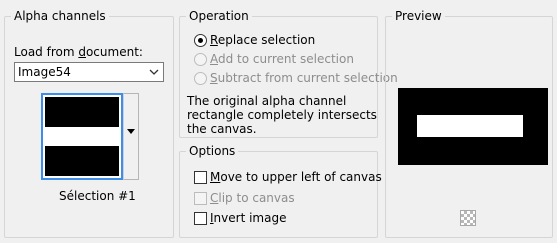  Describe the element at coordinates (97, 196) in the screenshot. I see `selection-name-label: Sélection #1` at that location.